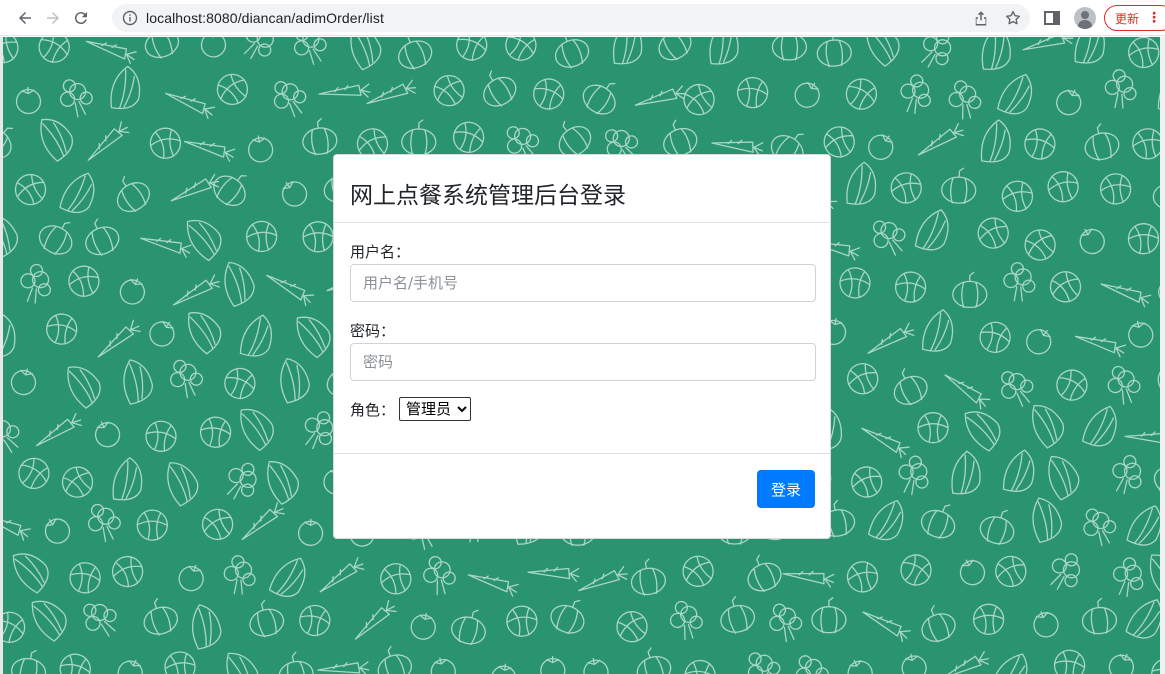 This screenshot has width=1165, height=674. What do you see at coordinates (1127, 18) in the screenshot?
I see `update-label: 更新` at bounding box center [1127, 18].